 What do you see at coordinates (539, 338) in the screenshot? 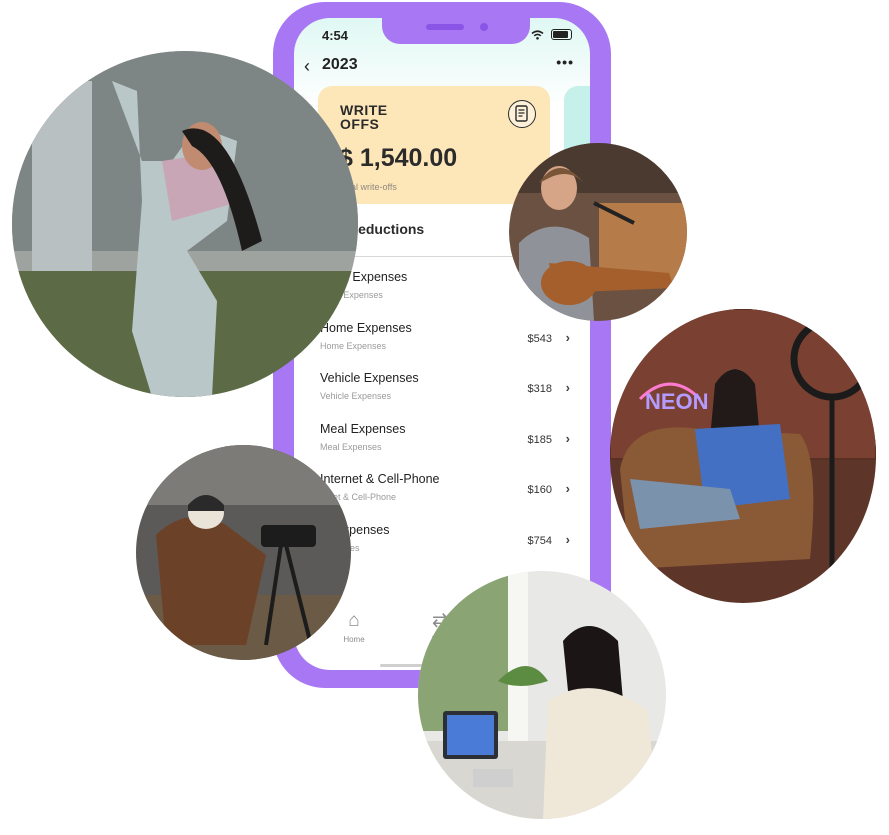
I see `expense-amount: $543` at bounding box center [539, 338].